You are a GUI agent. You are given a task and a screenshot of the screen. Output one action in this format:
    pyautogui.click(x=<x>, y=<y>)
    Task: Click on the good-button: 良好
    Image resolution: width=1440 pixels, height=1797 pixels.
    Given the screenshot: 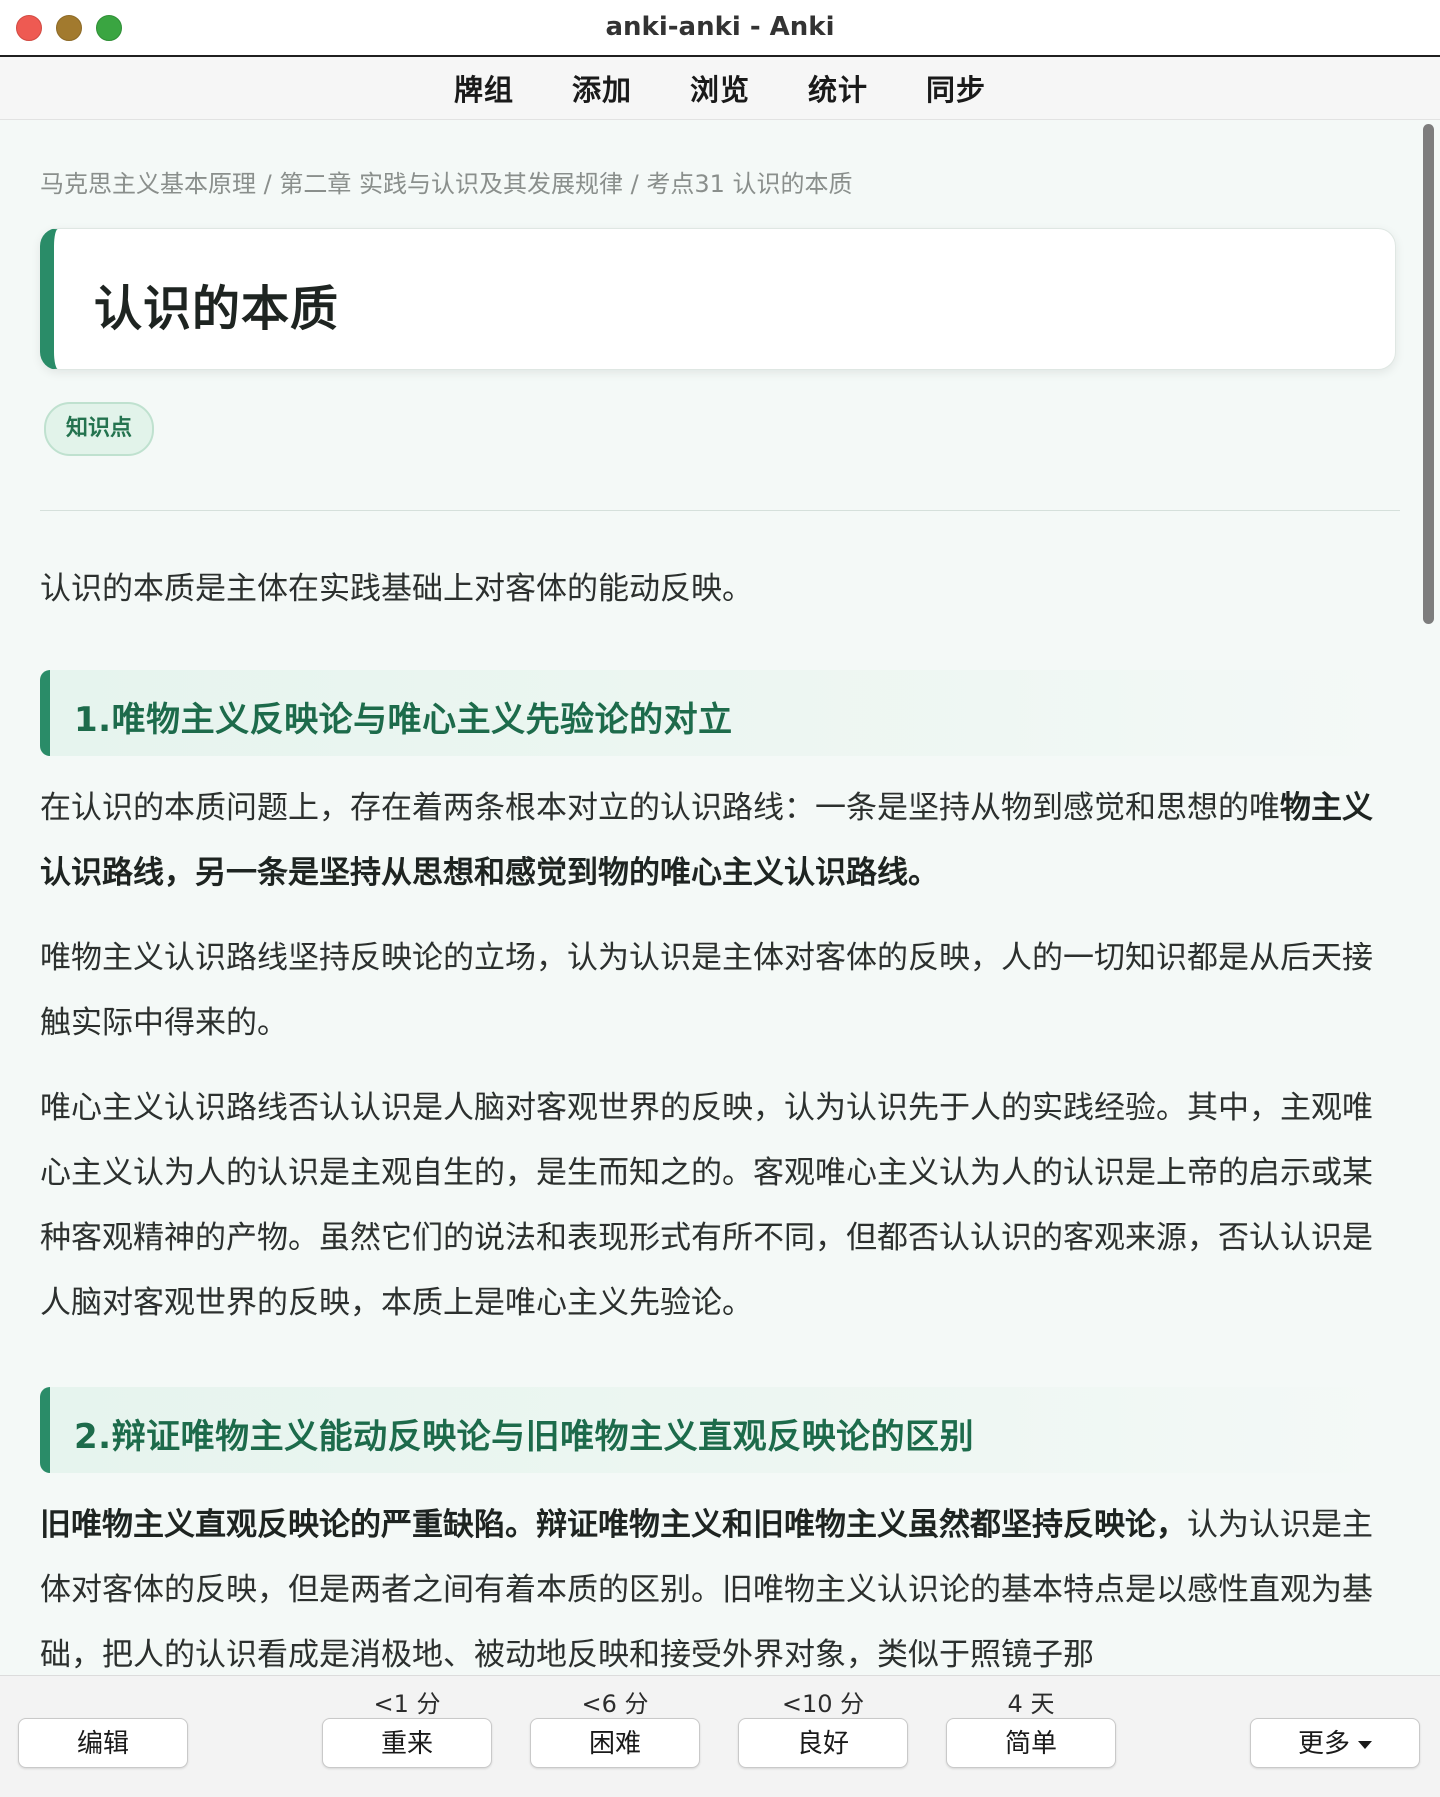 What is the action you would take?
    pyautogui.click(x=823, y=1743)
    